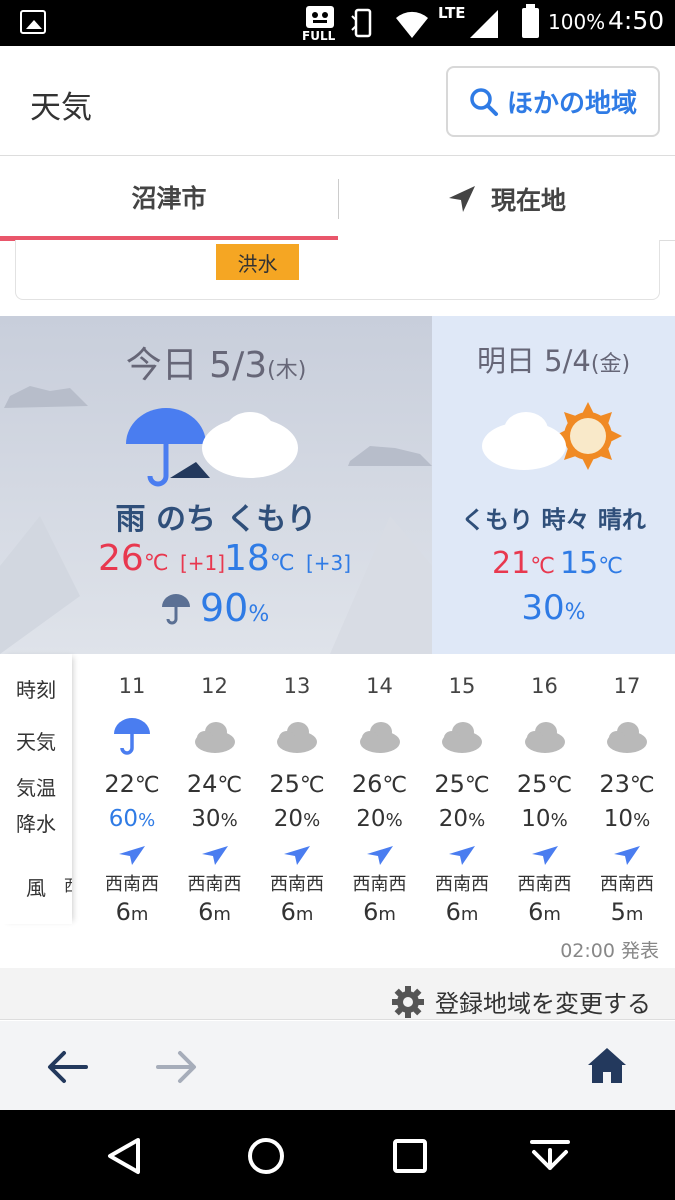  I want to click on nav-back-icon, so click(124, 1156).